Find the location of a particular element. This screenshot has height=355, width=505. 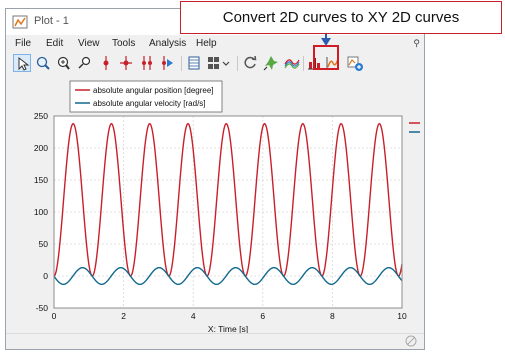

arrow-pointer-icon is located at coordinates (24, 63).